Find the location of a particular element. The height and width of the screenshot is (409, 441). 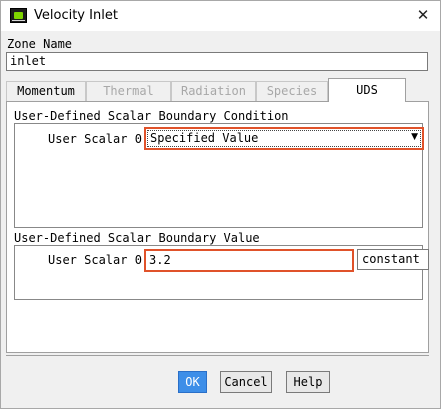

tab-thermal: Thermal is located at coordinates (128, 91).